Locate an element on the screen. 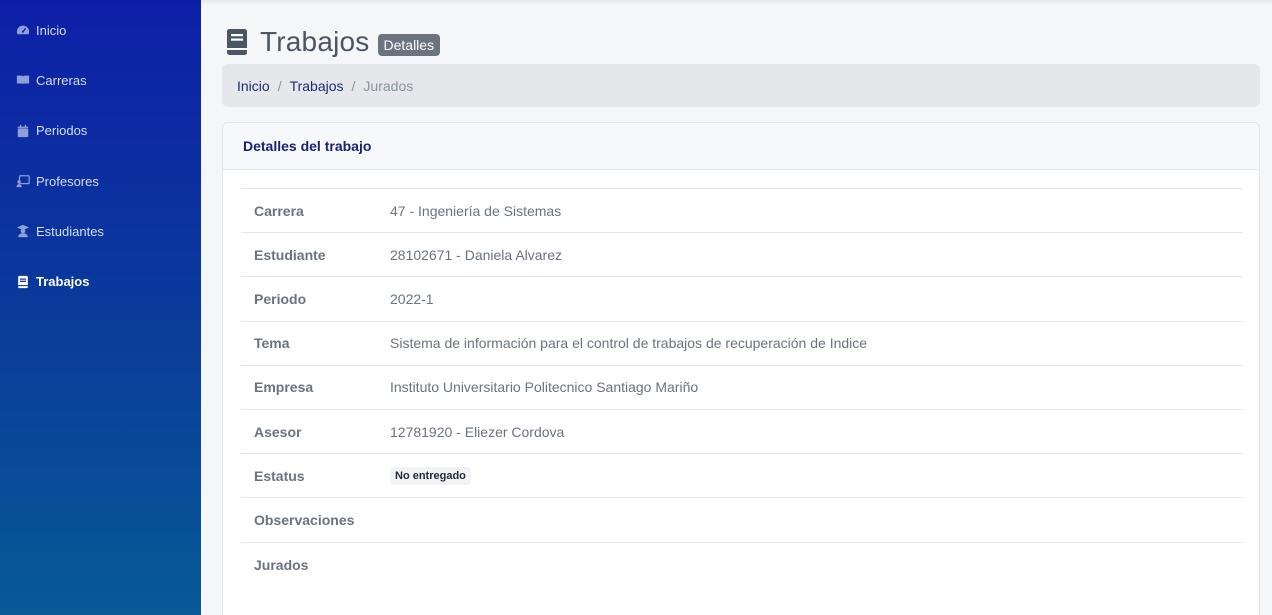 Image resolution: width=1272 pixels, height=615 pixels. detail-value: 28102671 - Daniela Alvarez is located at coordinates (476, 254).